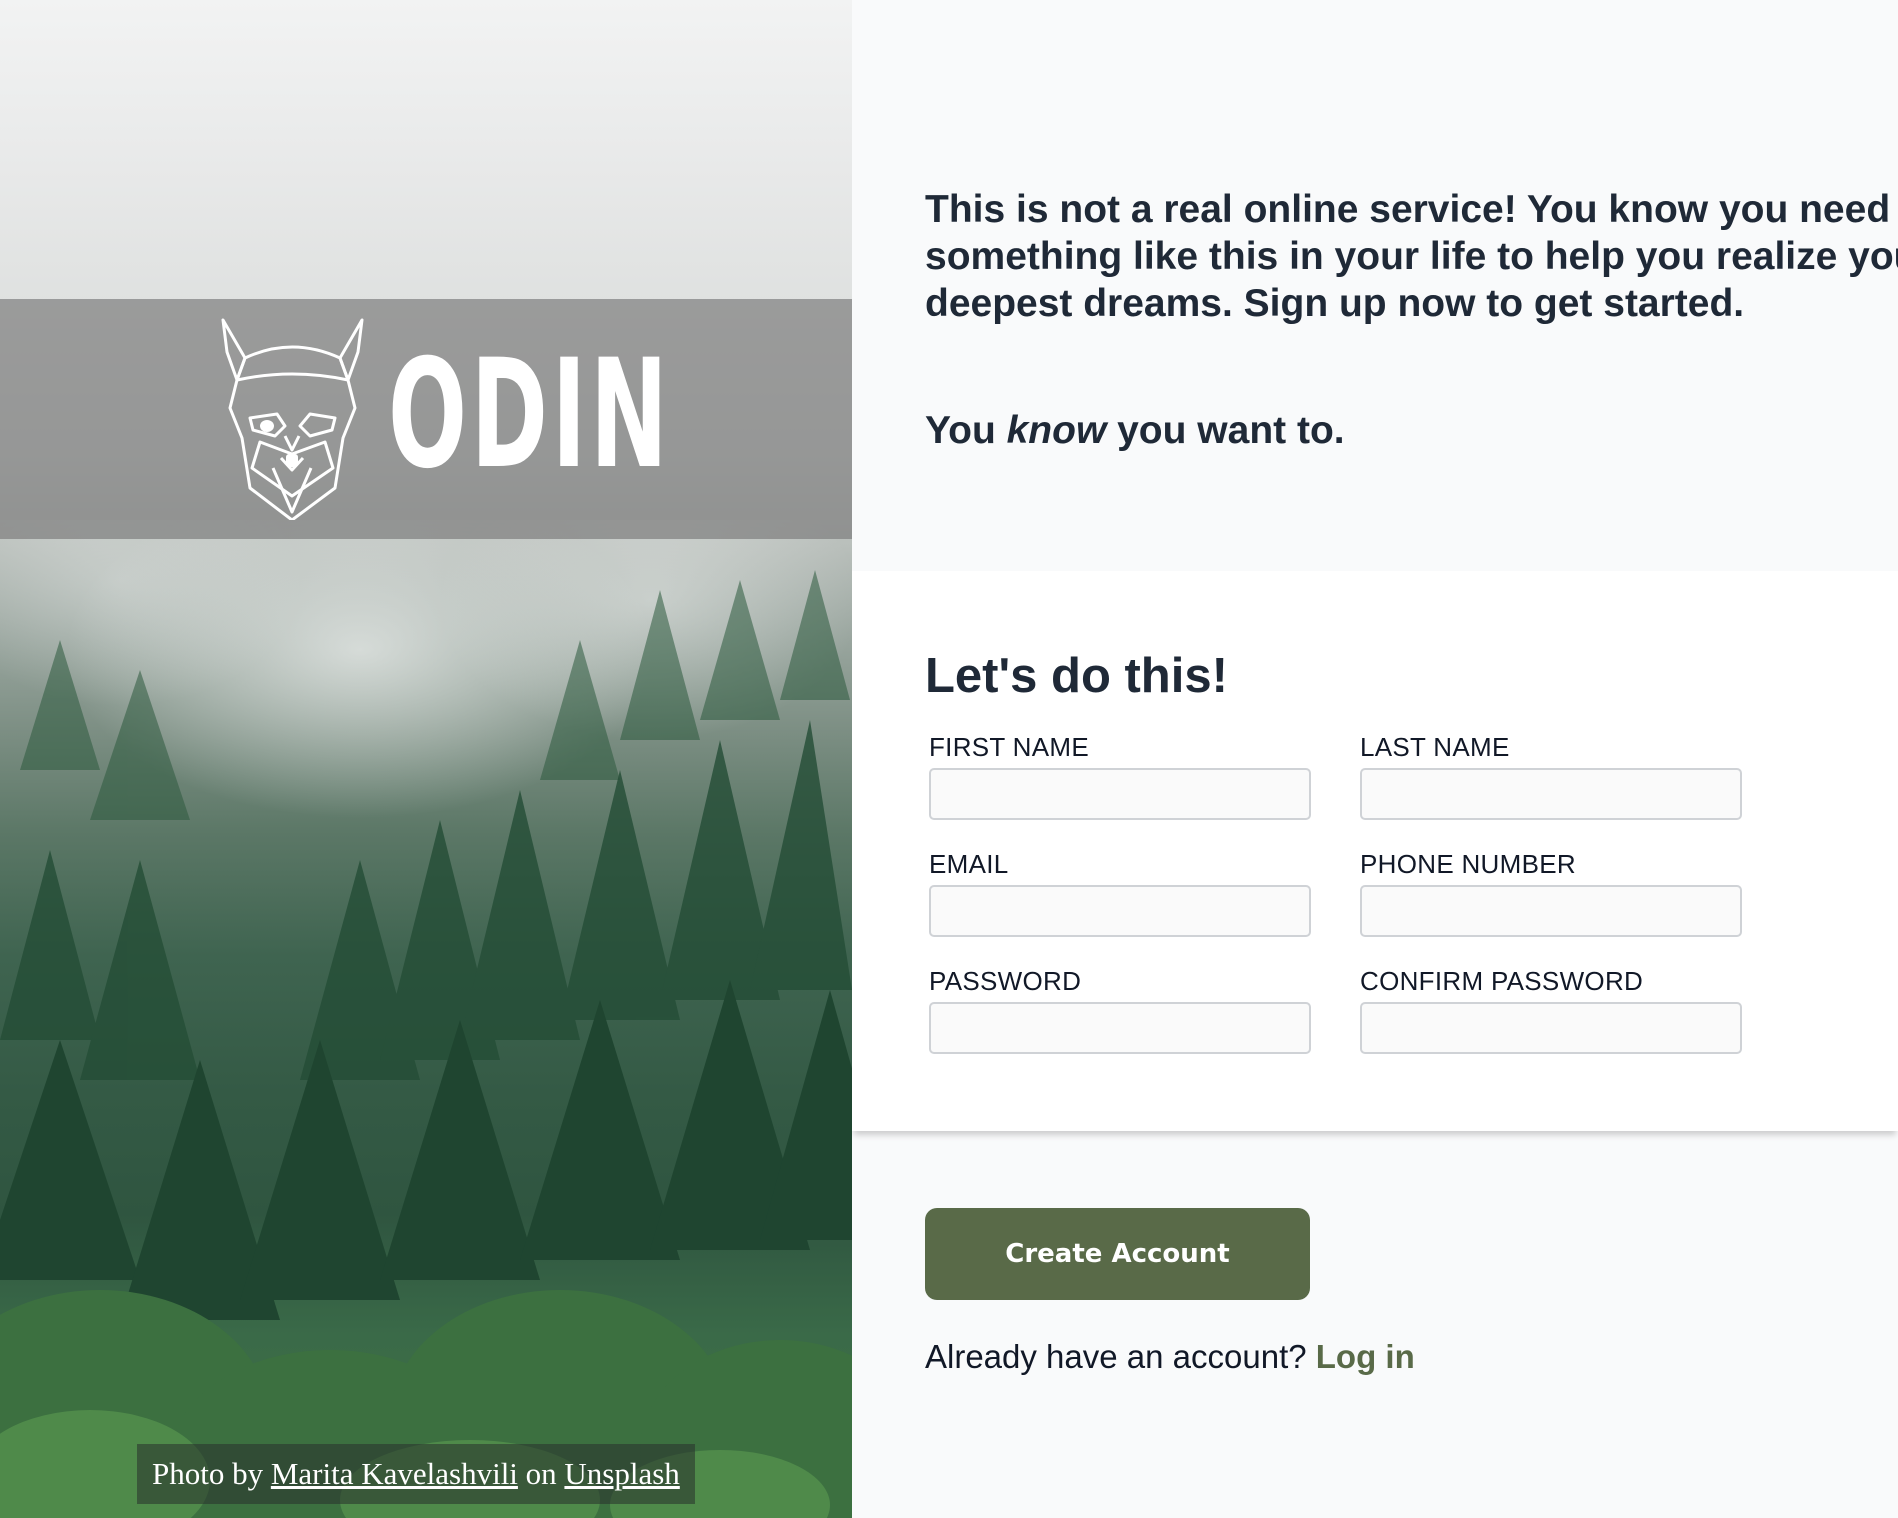 The height and width of the screenshot is (1518, 1898). I want to click on email-field: EMAIL, so click(1118, 893).